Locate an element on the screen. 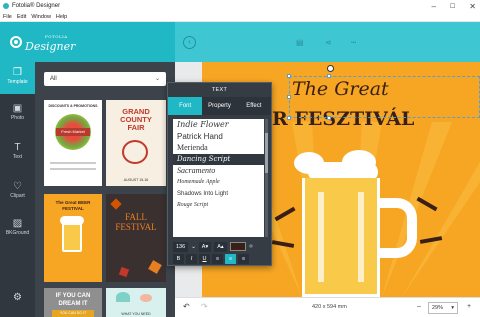 This screenshot has height=317, width=480. font-item-merienda: Merienda is located at coordinates (218, 148).